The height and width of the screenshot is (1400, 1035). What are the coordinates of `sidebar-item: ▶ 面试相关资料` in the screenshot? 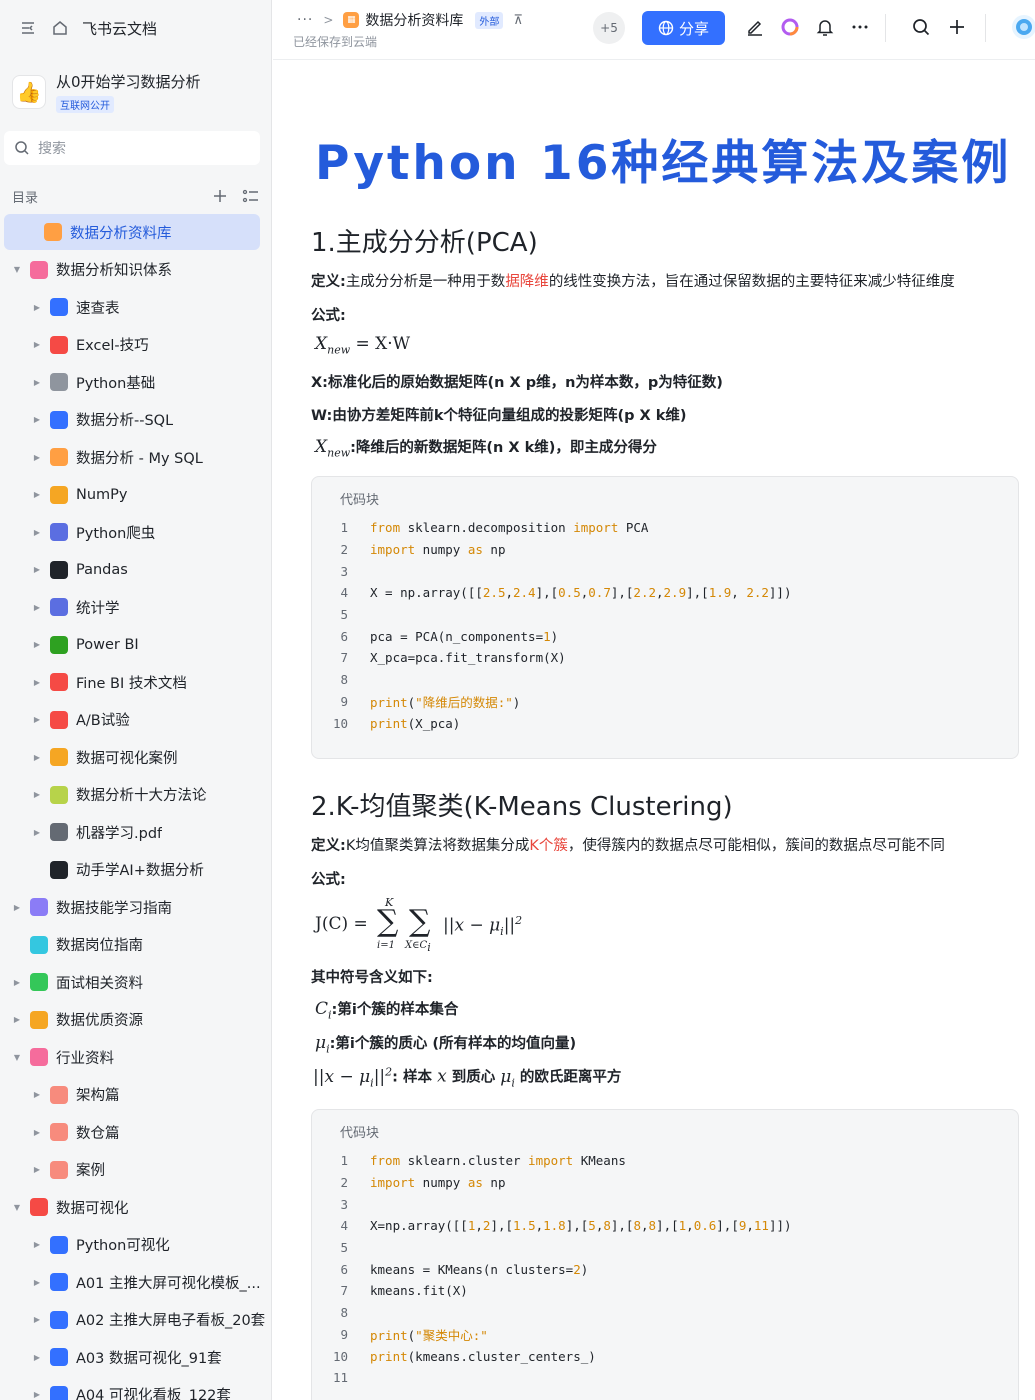 It's located at (135, 982).